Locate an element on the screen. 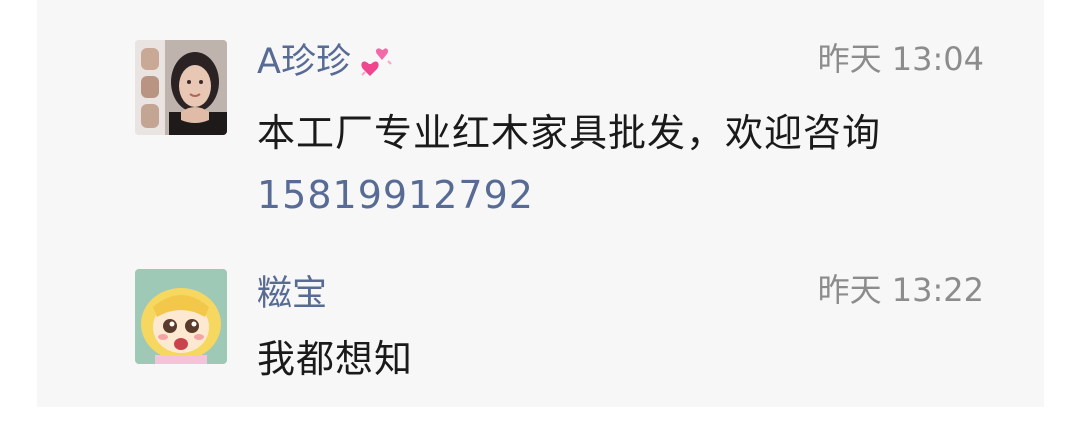  author-name: A珍珍 is located at coordinates (327, 62).